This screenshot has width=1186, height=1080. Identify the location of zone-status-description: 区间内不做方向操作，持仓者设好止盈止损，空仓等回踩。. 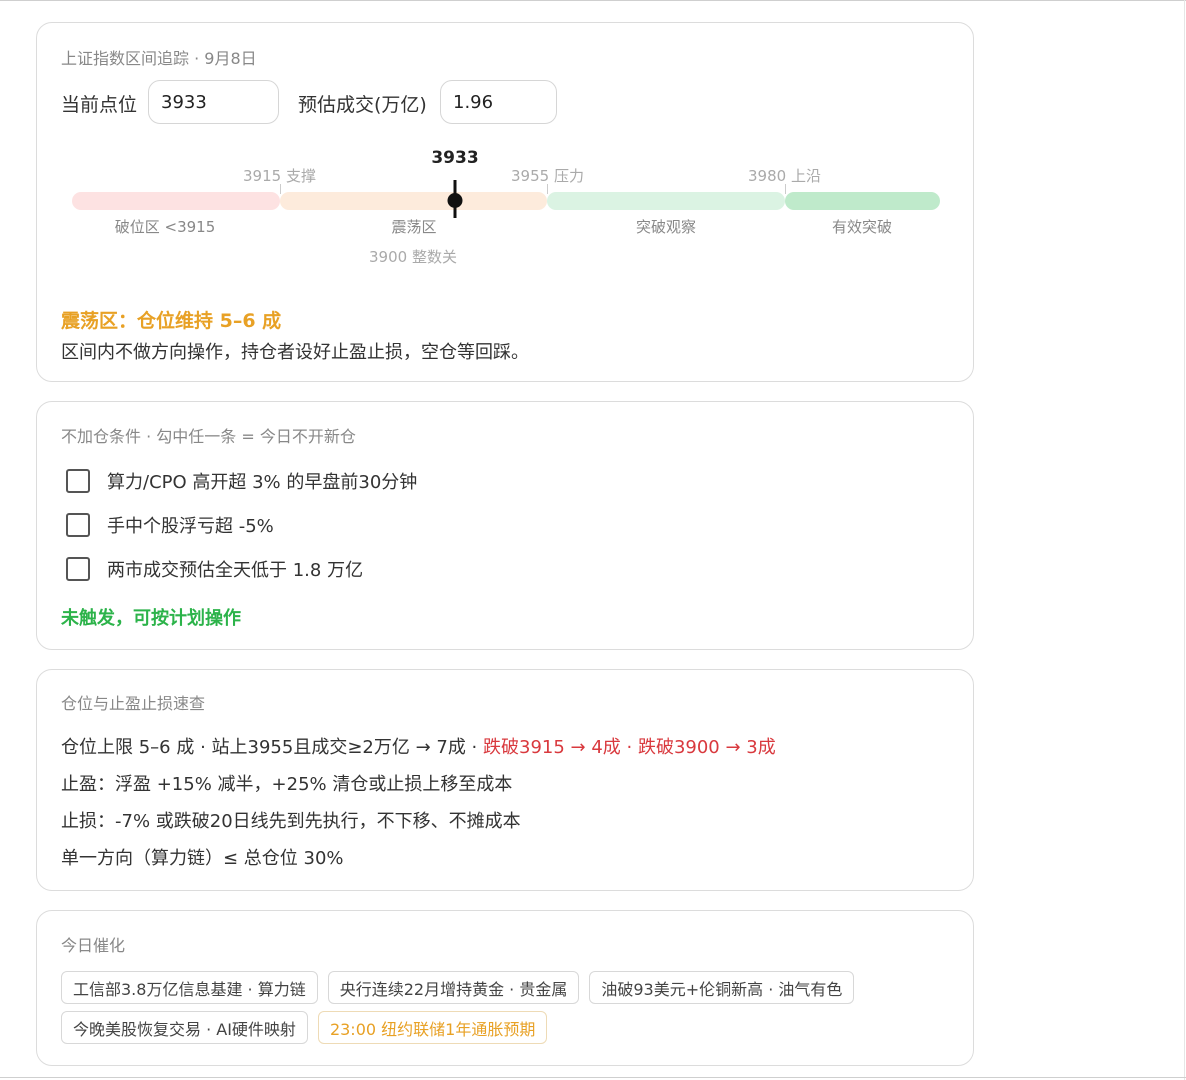
(295, 352).